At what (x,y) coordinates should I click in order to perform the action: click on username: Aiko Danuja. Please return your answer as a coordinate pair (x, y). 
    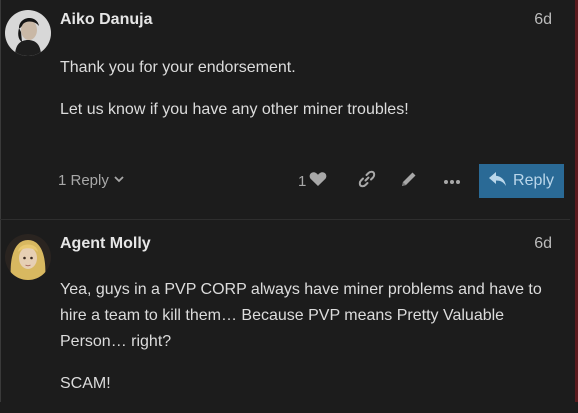
    Looking at the image, I should click on (106, 20).